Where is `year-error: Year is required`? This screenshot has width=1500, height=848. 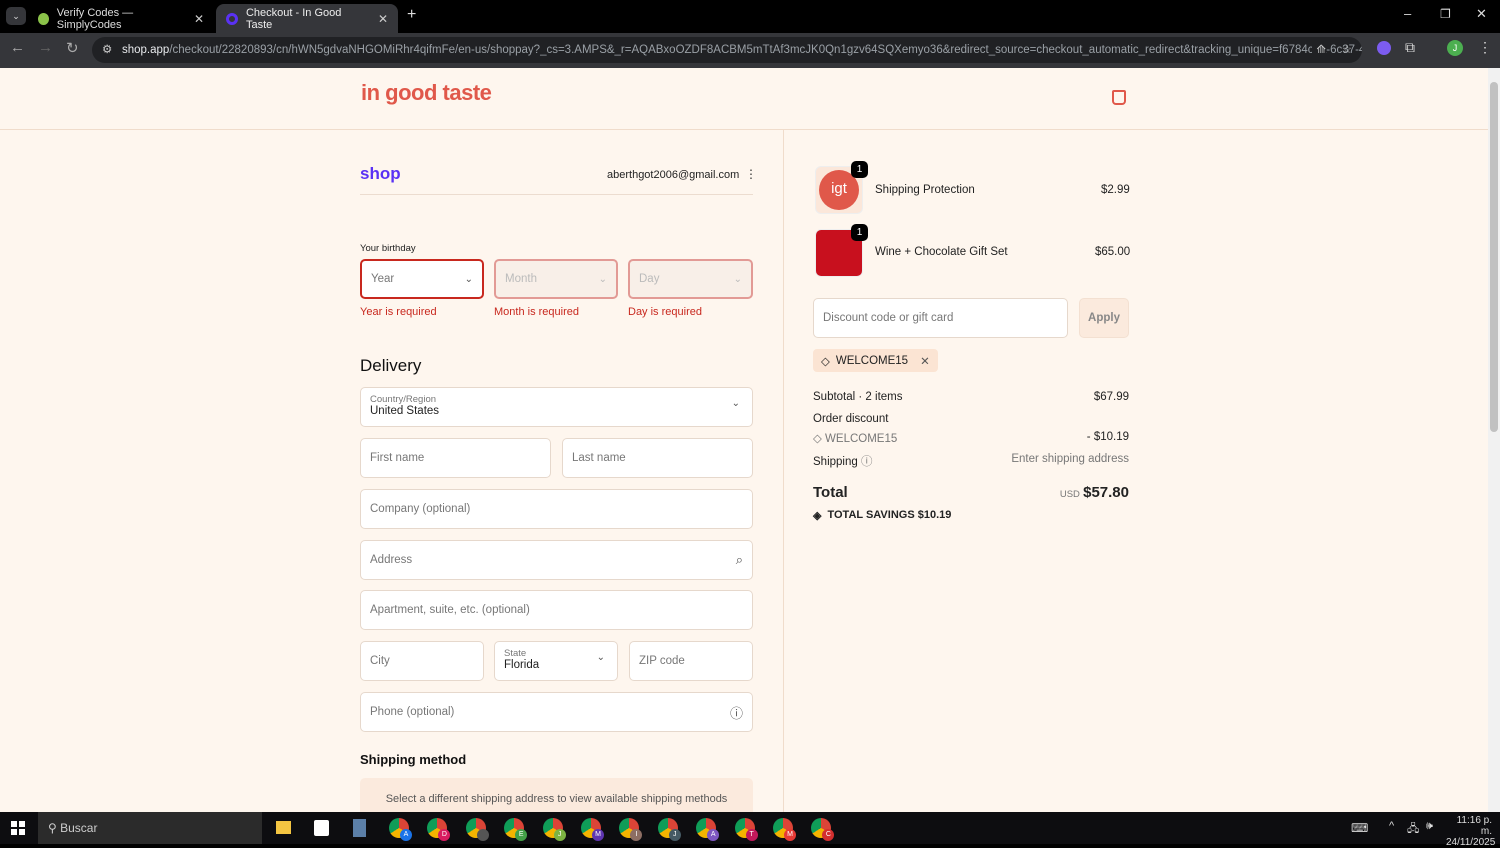
year-error: Year is required is located at coordinates (398, 312).